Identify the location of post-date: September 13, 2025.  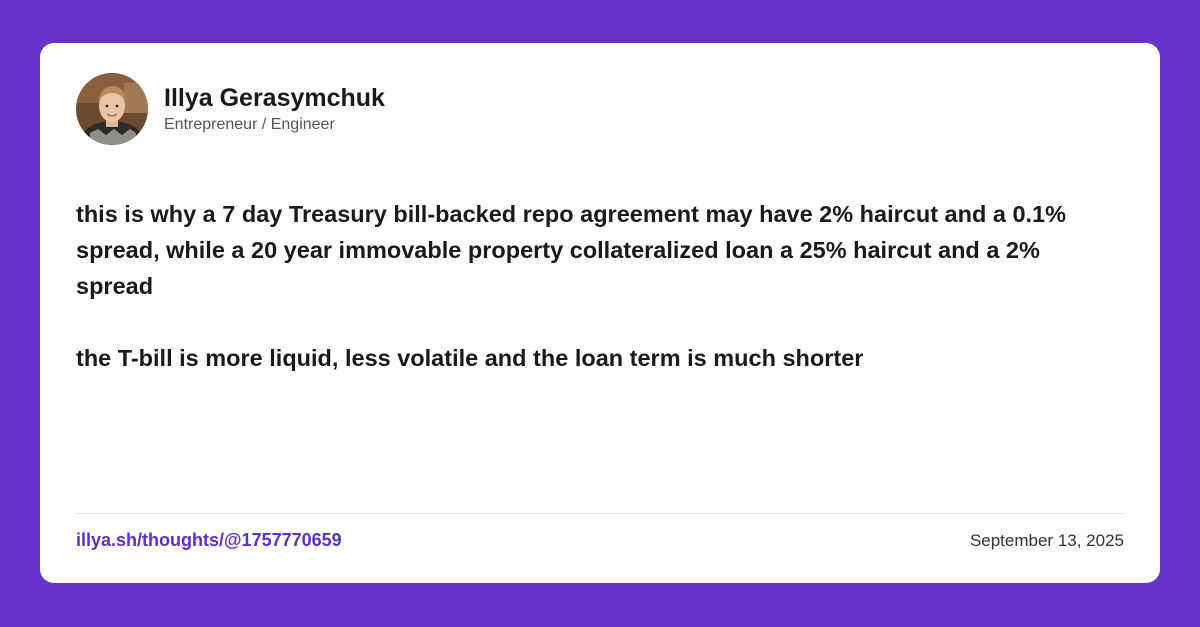
(1046, 540).